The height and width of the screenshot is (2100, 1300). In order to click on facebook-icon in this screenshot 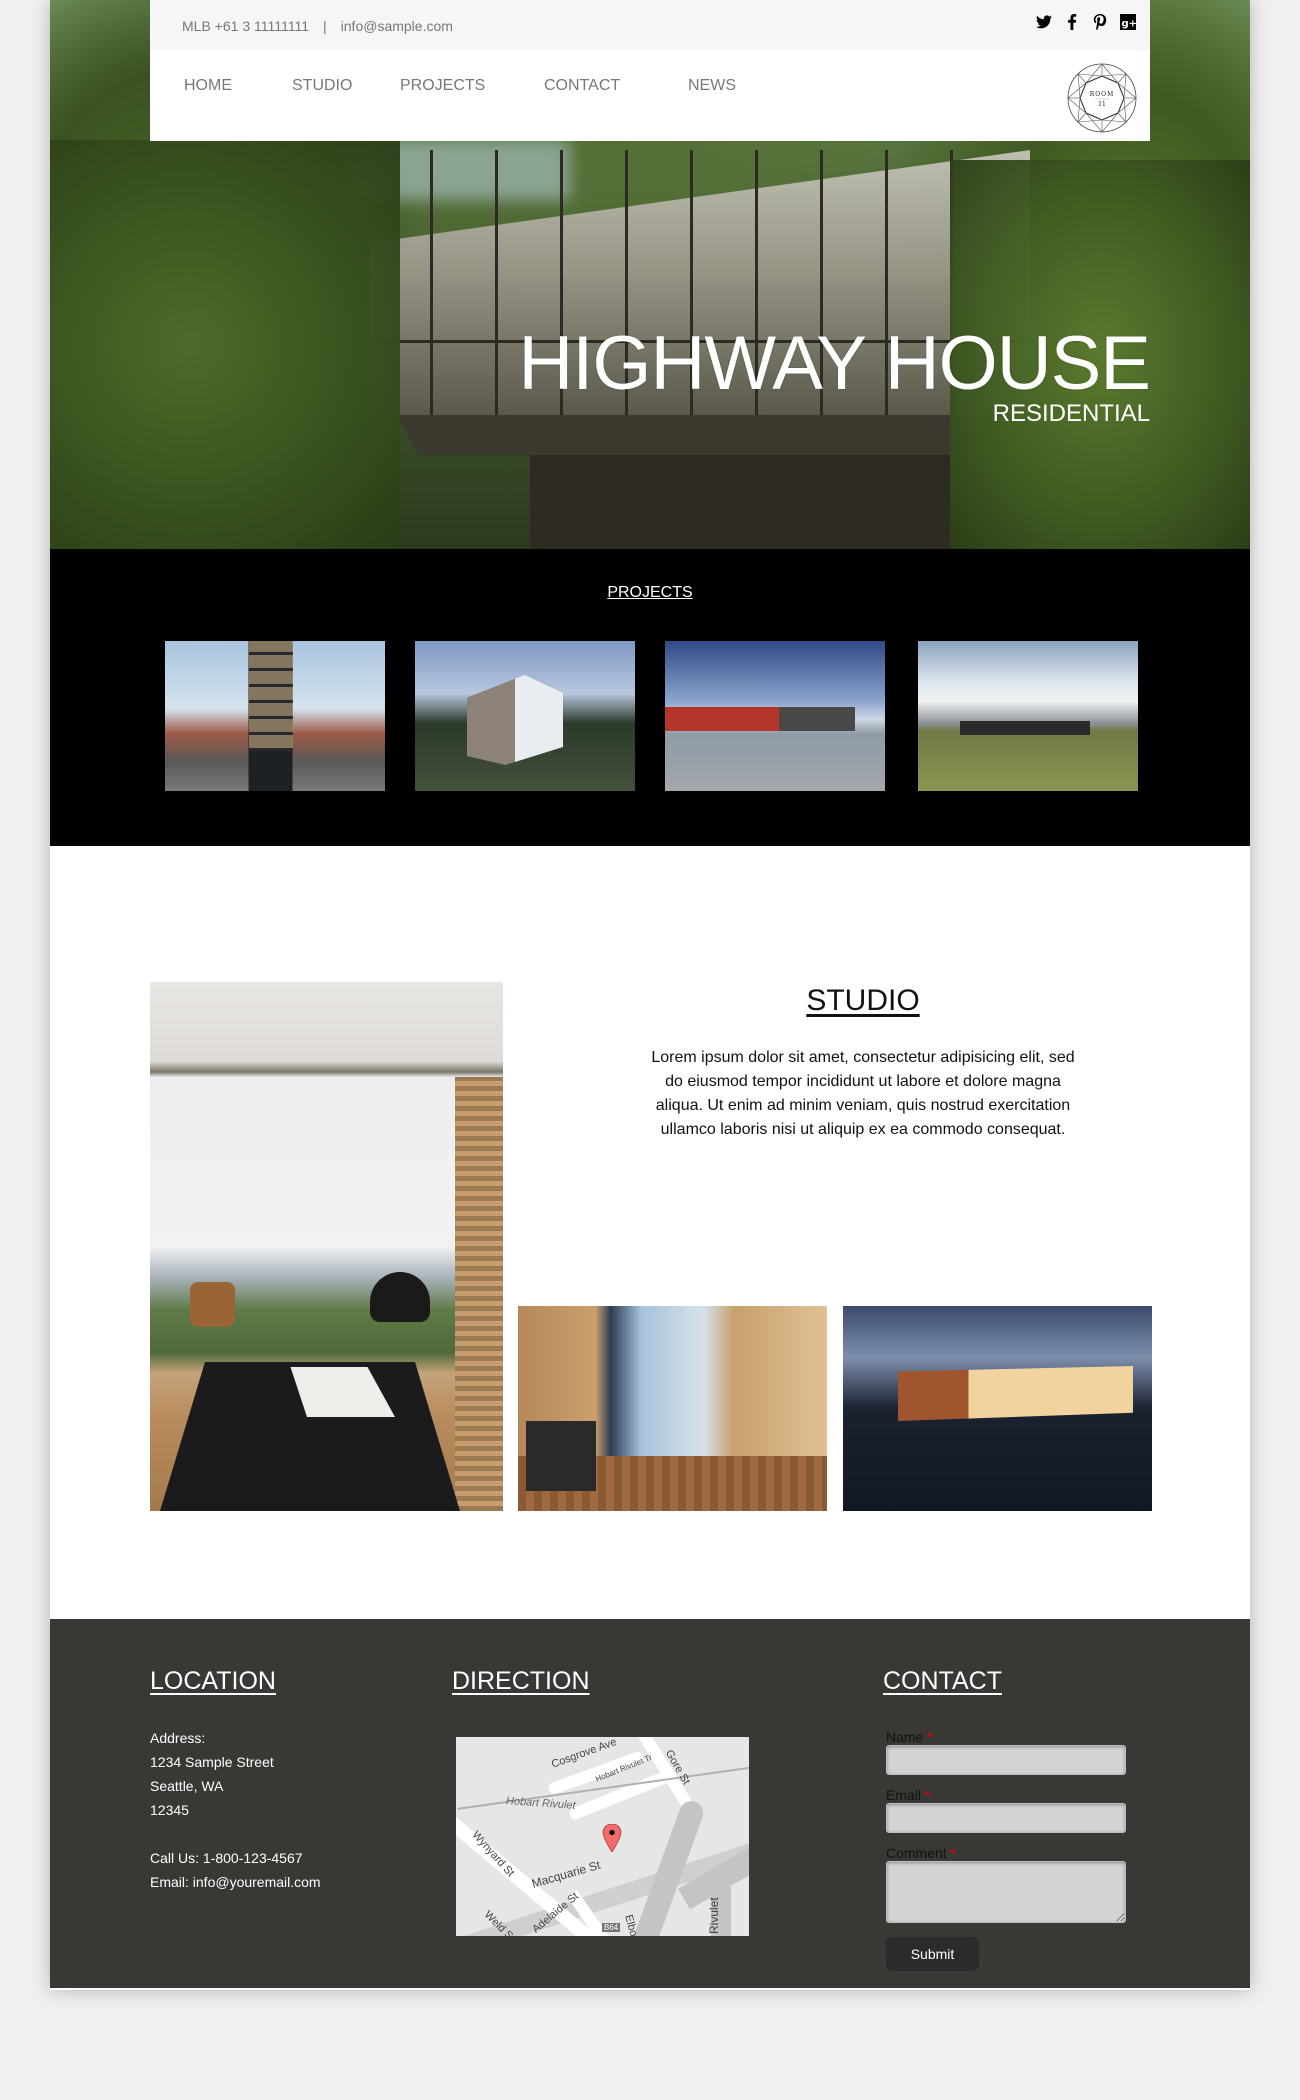, I will do `click(1072, 22)`.